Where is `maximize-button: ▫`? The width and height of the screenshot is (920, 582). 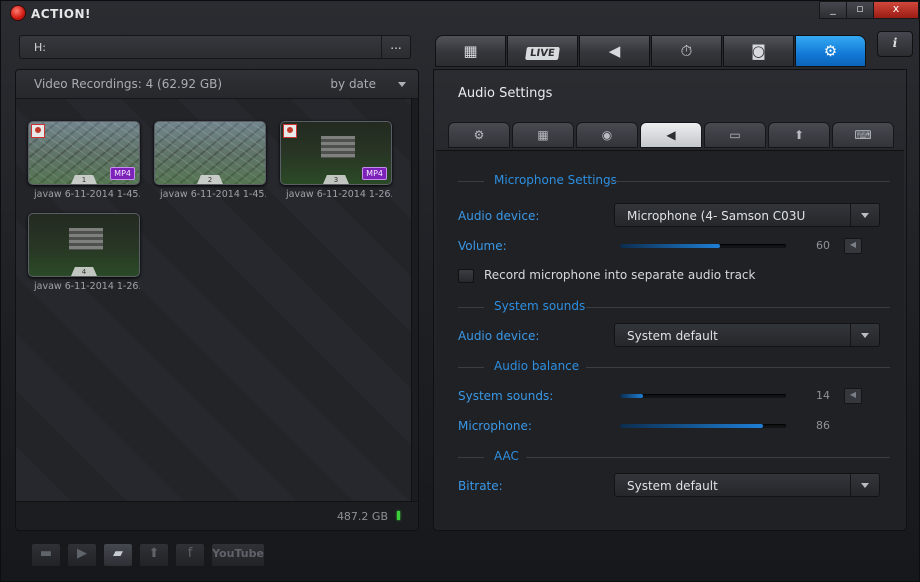 maximize-button: ▫ is located at coordinates (860, 10).